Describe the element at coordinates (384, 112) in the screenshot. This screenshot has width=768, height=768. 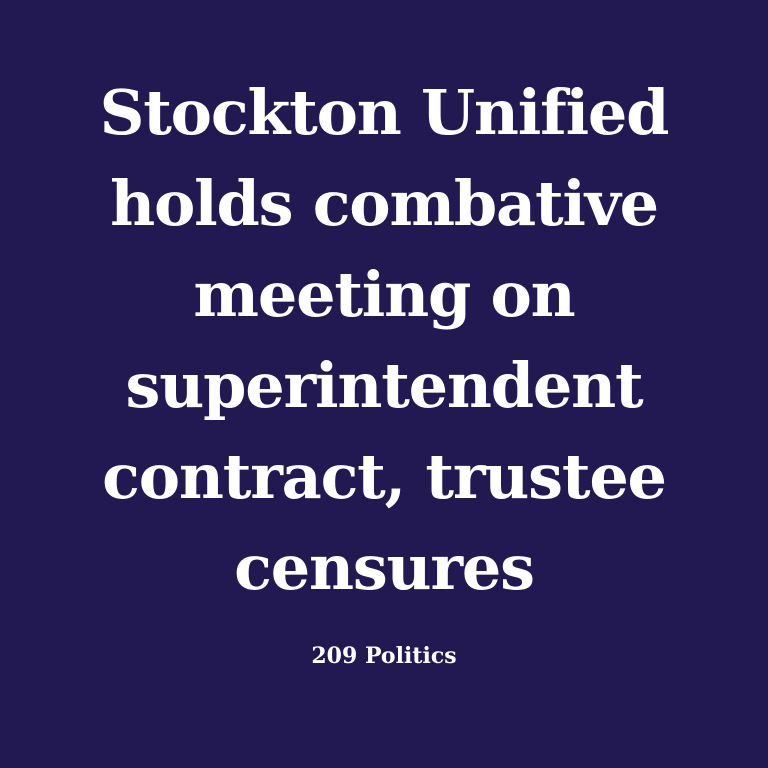
I see `headline-line: Stockton Unified` at that location.